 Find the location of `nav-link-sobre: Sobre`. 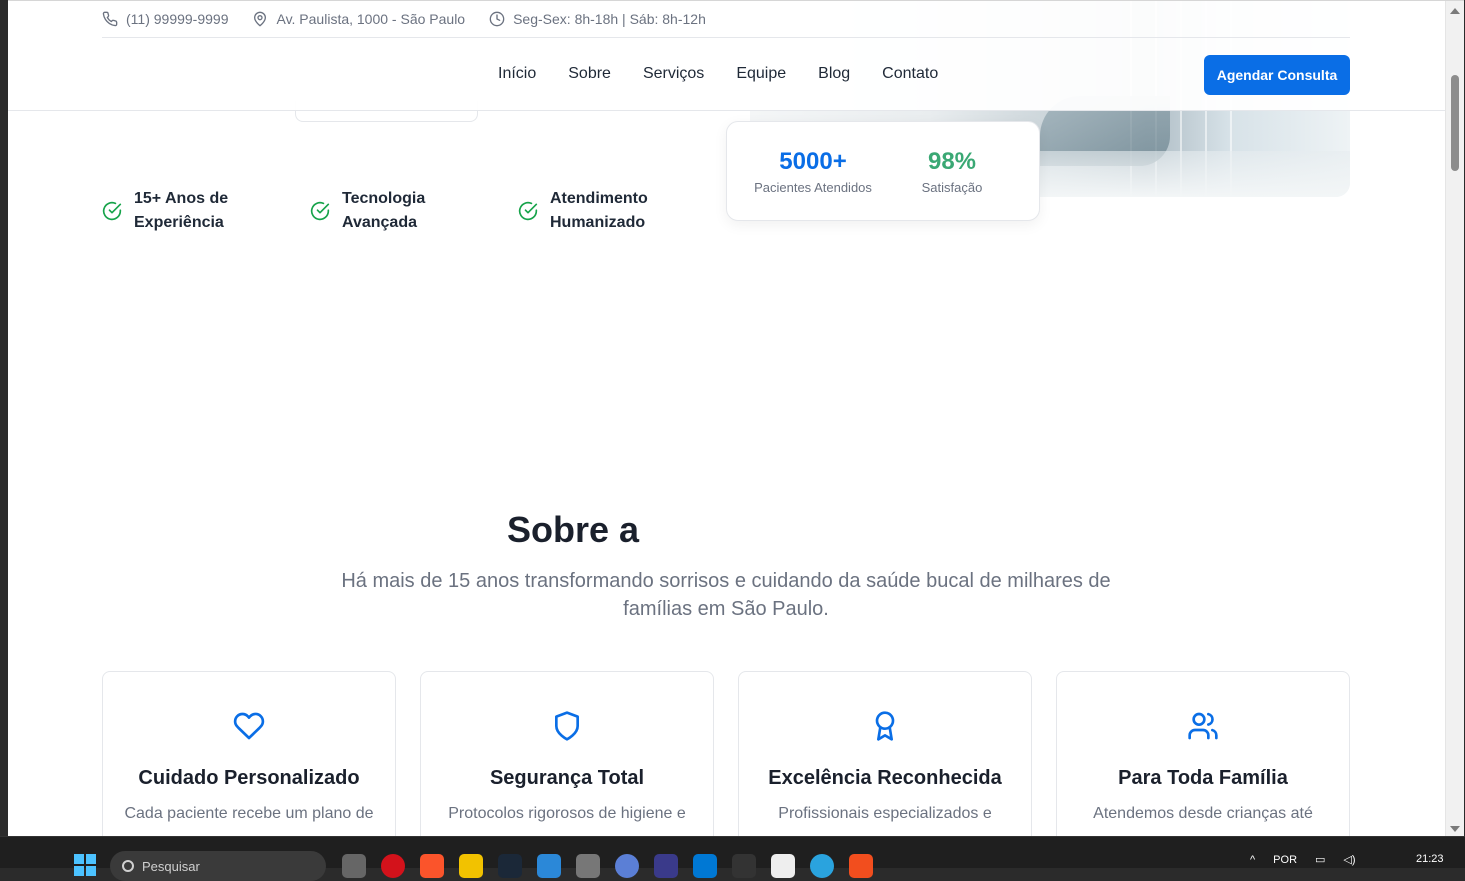

nav-link-sobre: Sobre is located at coordinates (589, 74).